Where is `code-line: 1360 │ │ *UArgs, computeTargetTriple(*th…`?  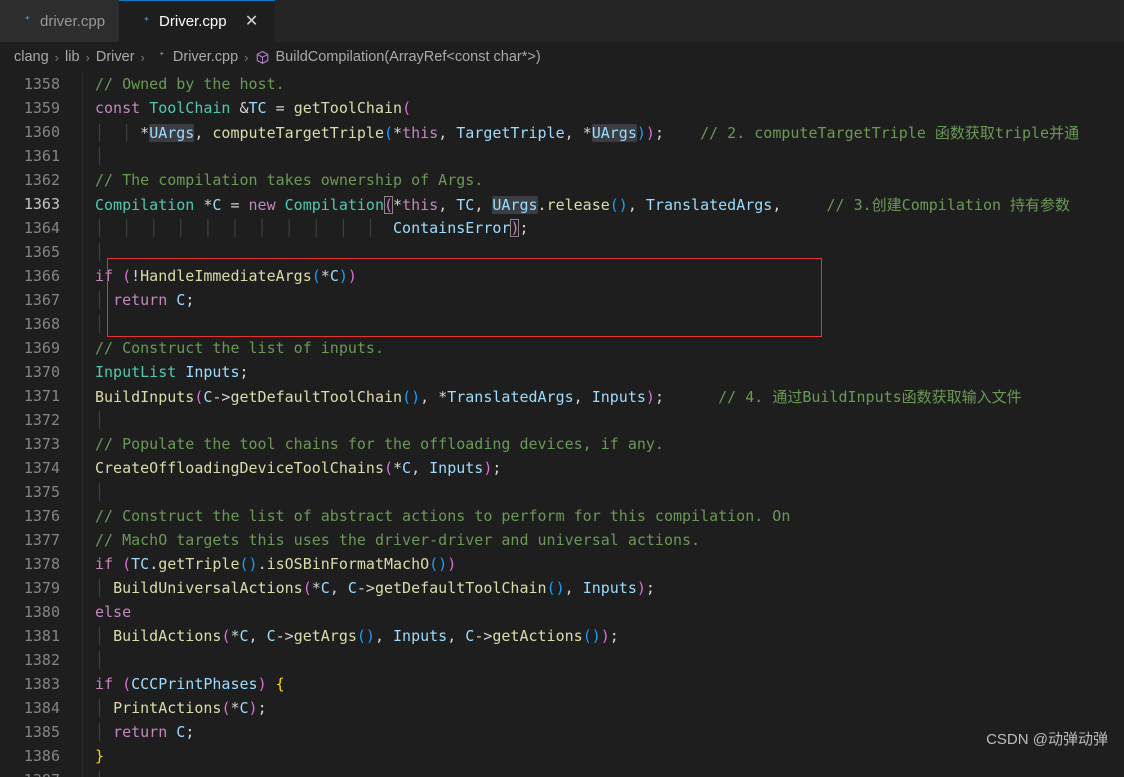
code-line: 1360 │ │ *UArgs, computeTargetTriple(*th… is located at coordinates (562, 132).